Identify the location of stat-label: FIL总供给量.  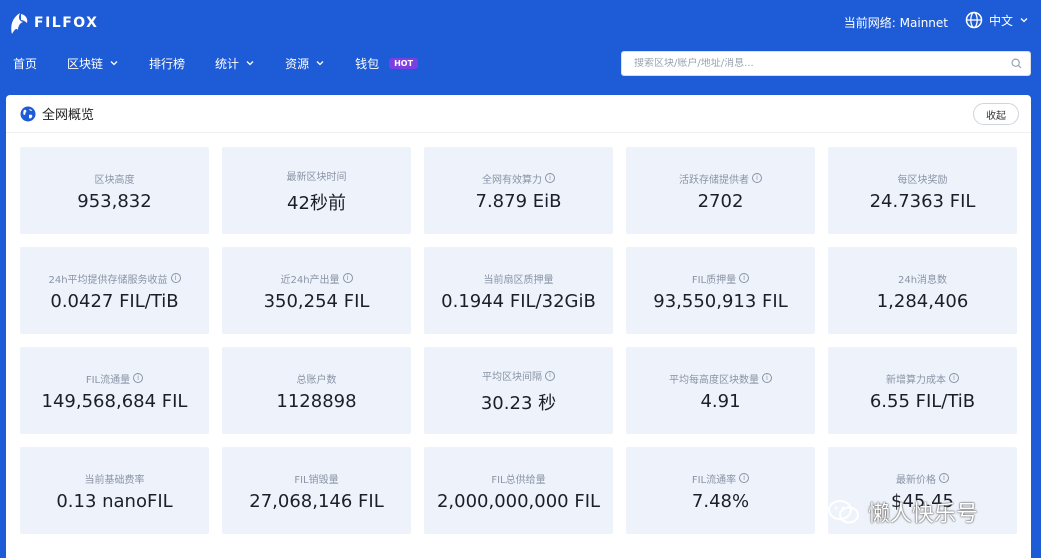
(518, 478).